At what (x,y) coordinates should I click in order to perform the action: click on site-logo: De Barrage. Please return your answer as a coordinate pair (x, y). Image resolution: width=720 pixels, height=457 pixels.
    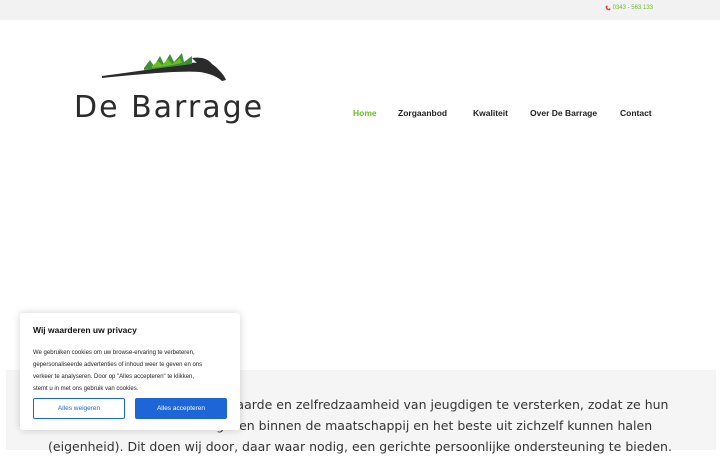
    Looking at the image, I should click on (168, 88).